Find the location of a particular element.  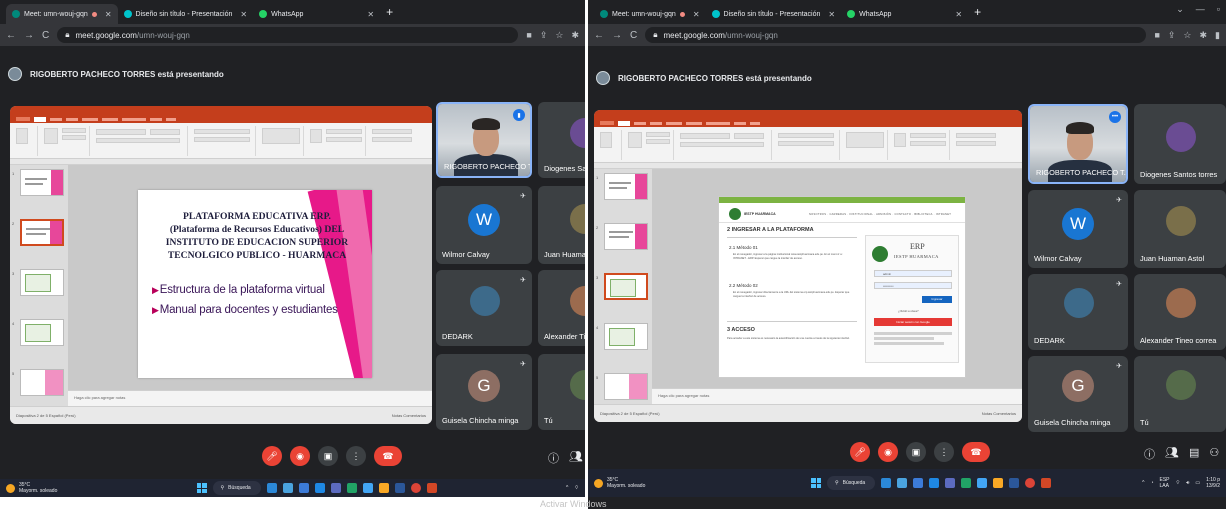

chat-icon: ▤ is located at coordinates (1194, 454).